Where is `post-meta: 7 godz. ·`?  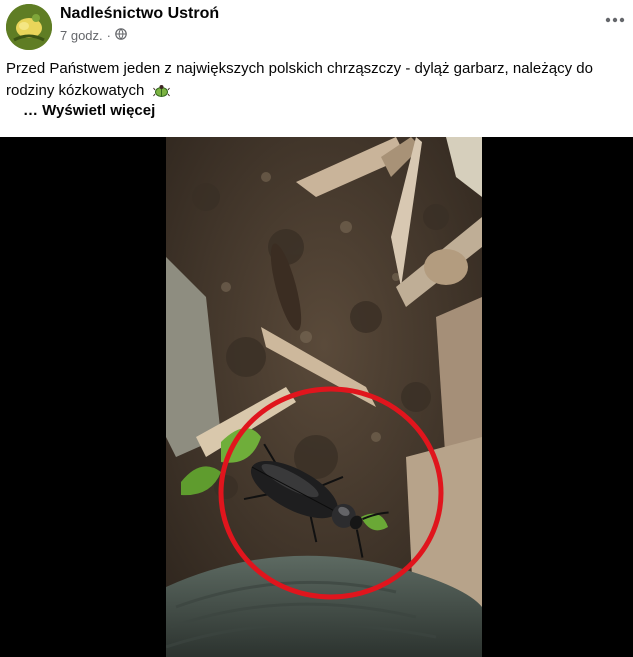
post-meta: 7 godz. · is located at coordinates (93, 35).